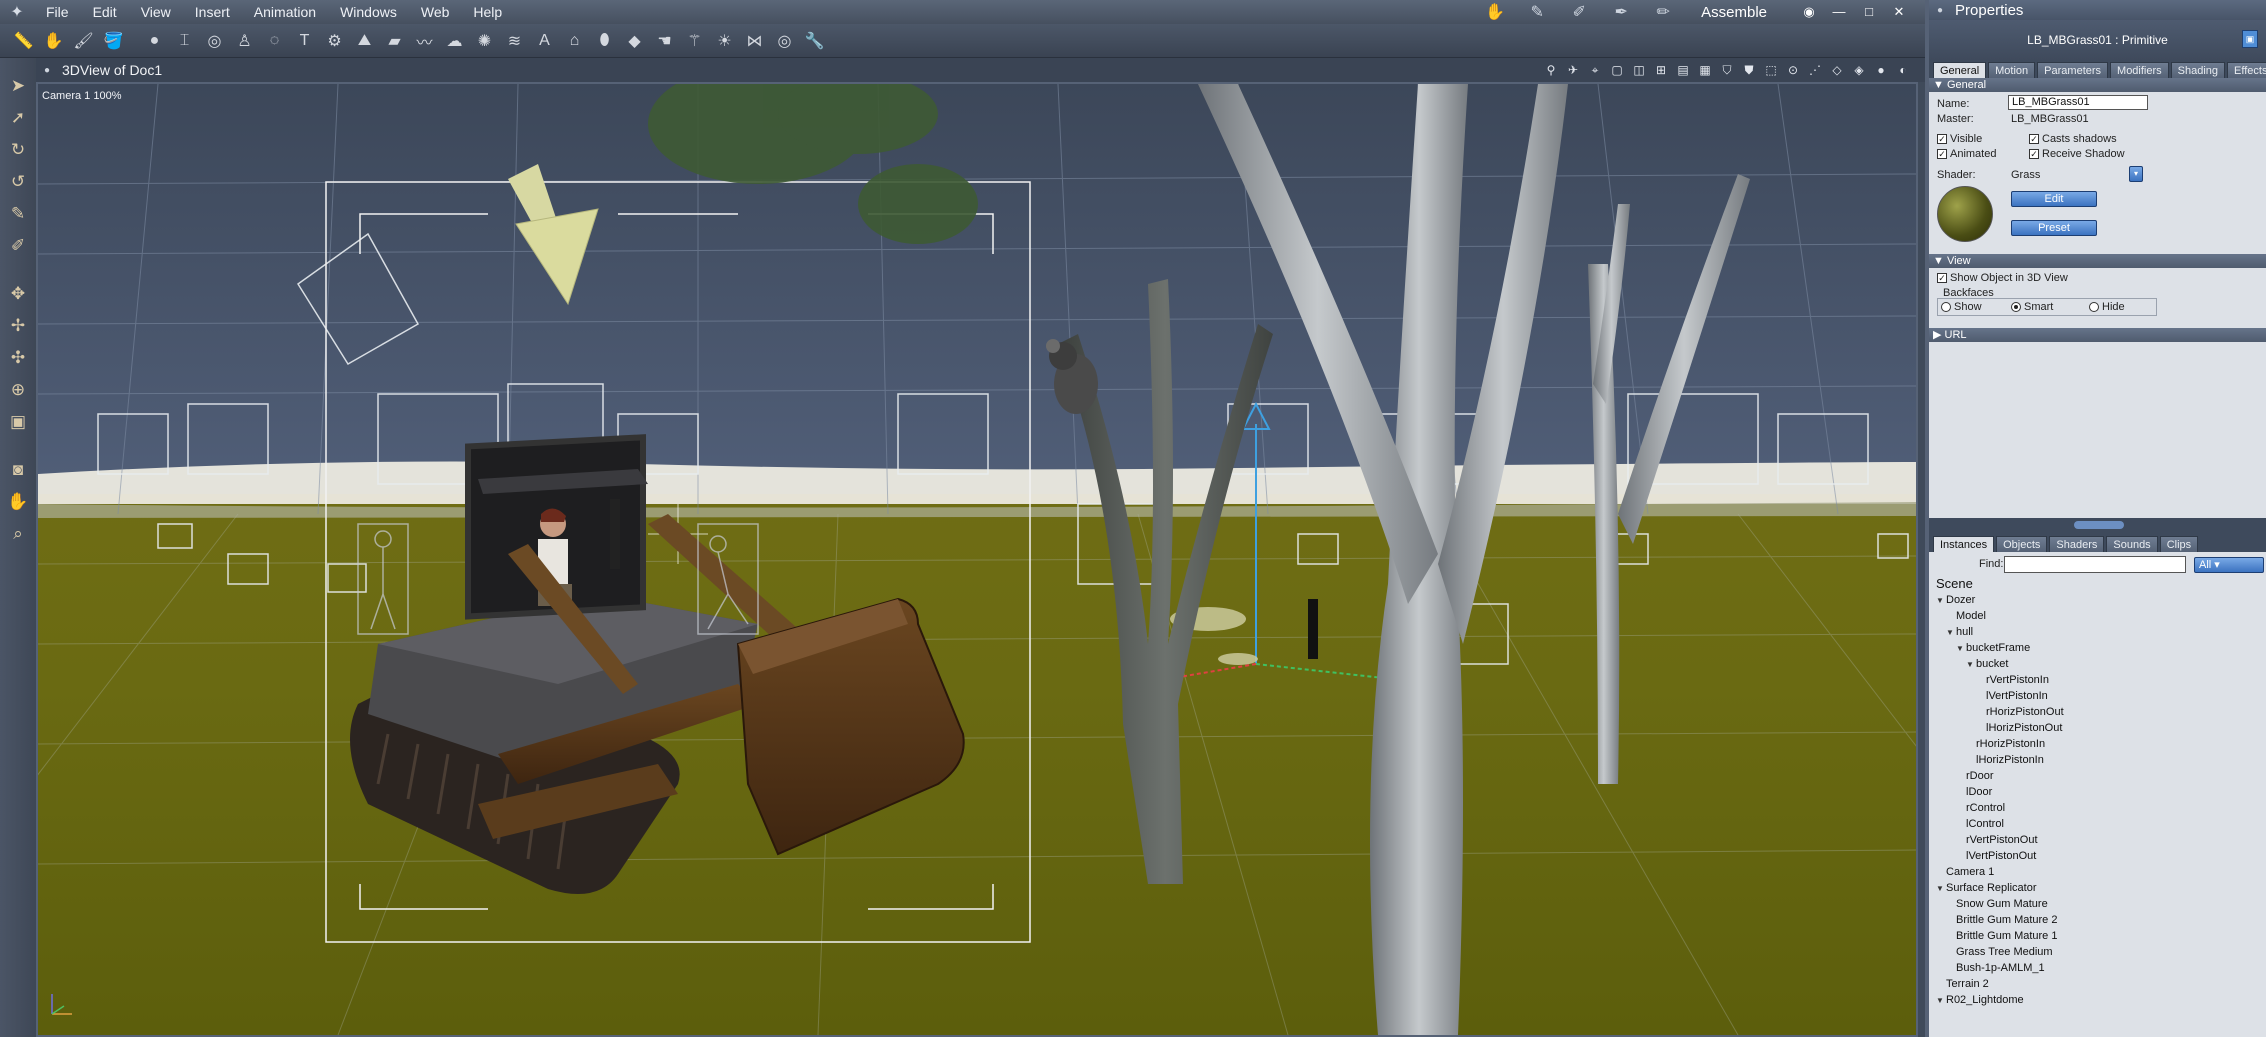  What do you see at coordinates (18, 534) in the screenshot?
I see `zoom-icon: ⌕` at bounding box center [18, 534].